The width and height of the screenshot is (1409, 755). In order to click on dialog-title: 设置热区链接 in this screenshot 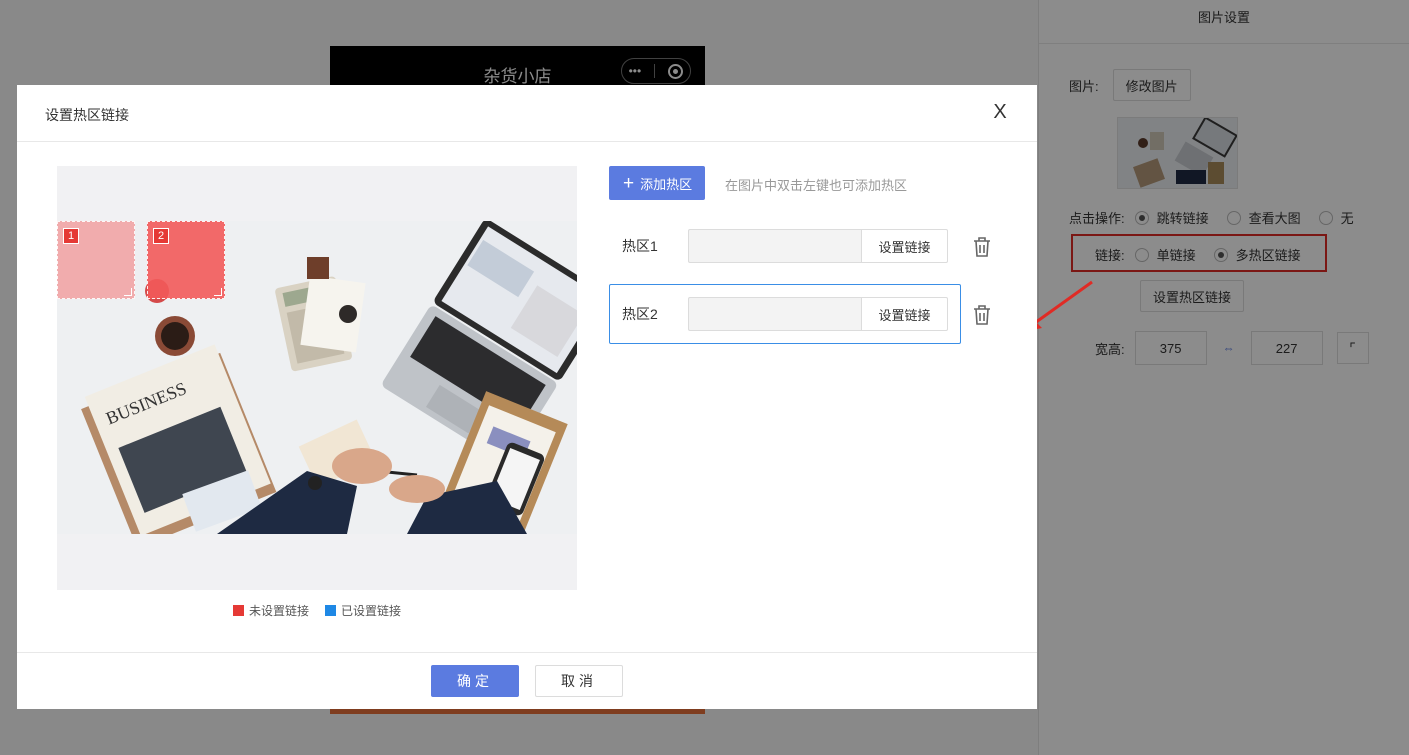, I will do `click(87, 115)`.